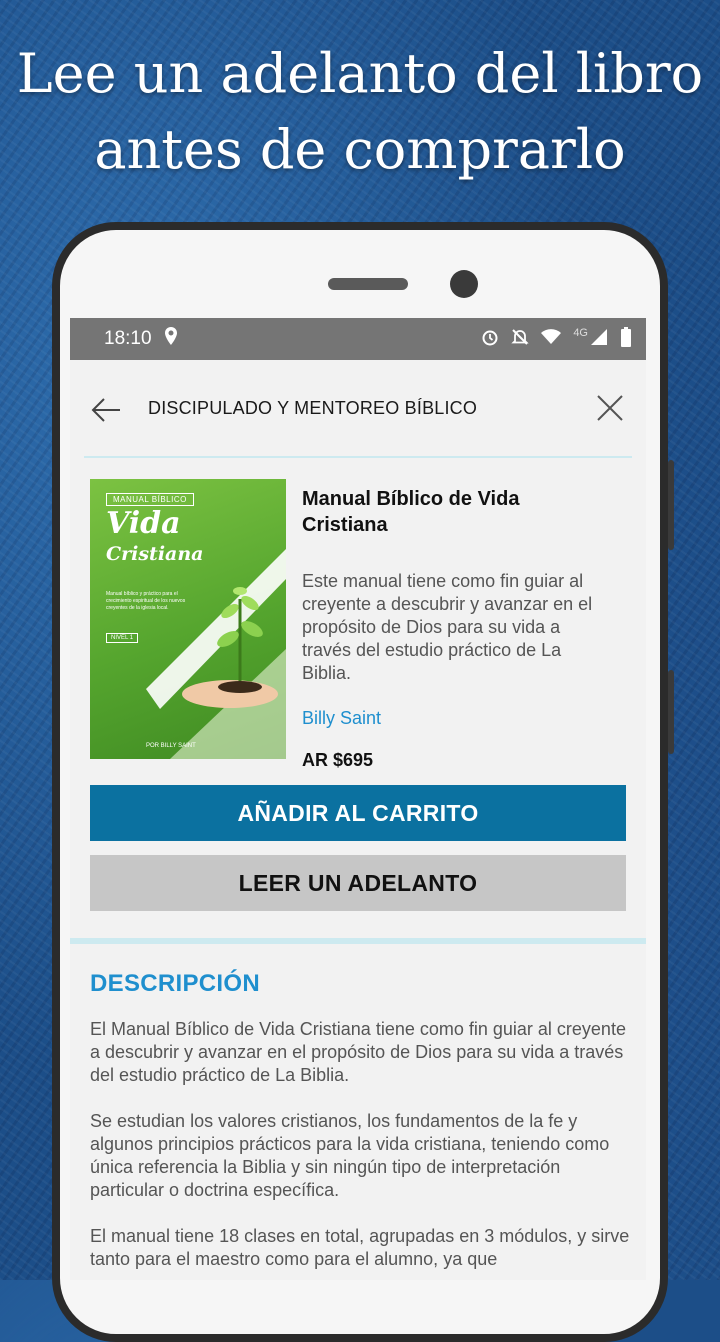 This screenshot has width=720, height=1342. I want to click on cover-author: POR BILLY SAINT, so click(171, 746).